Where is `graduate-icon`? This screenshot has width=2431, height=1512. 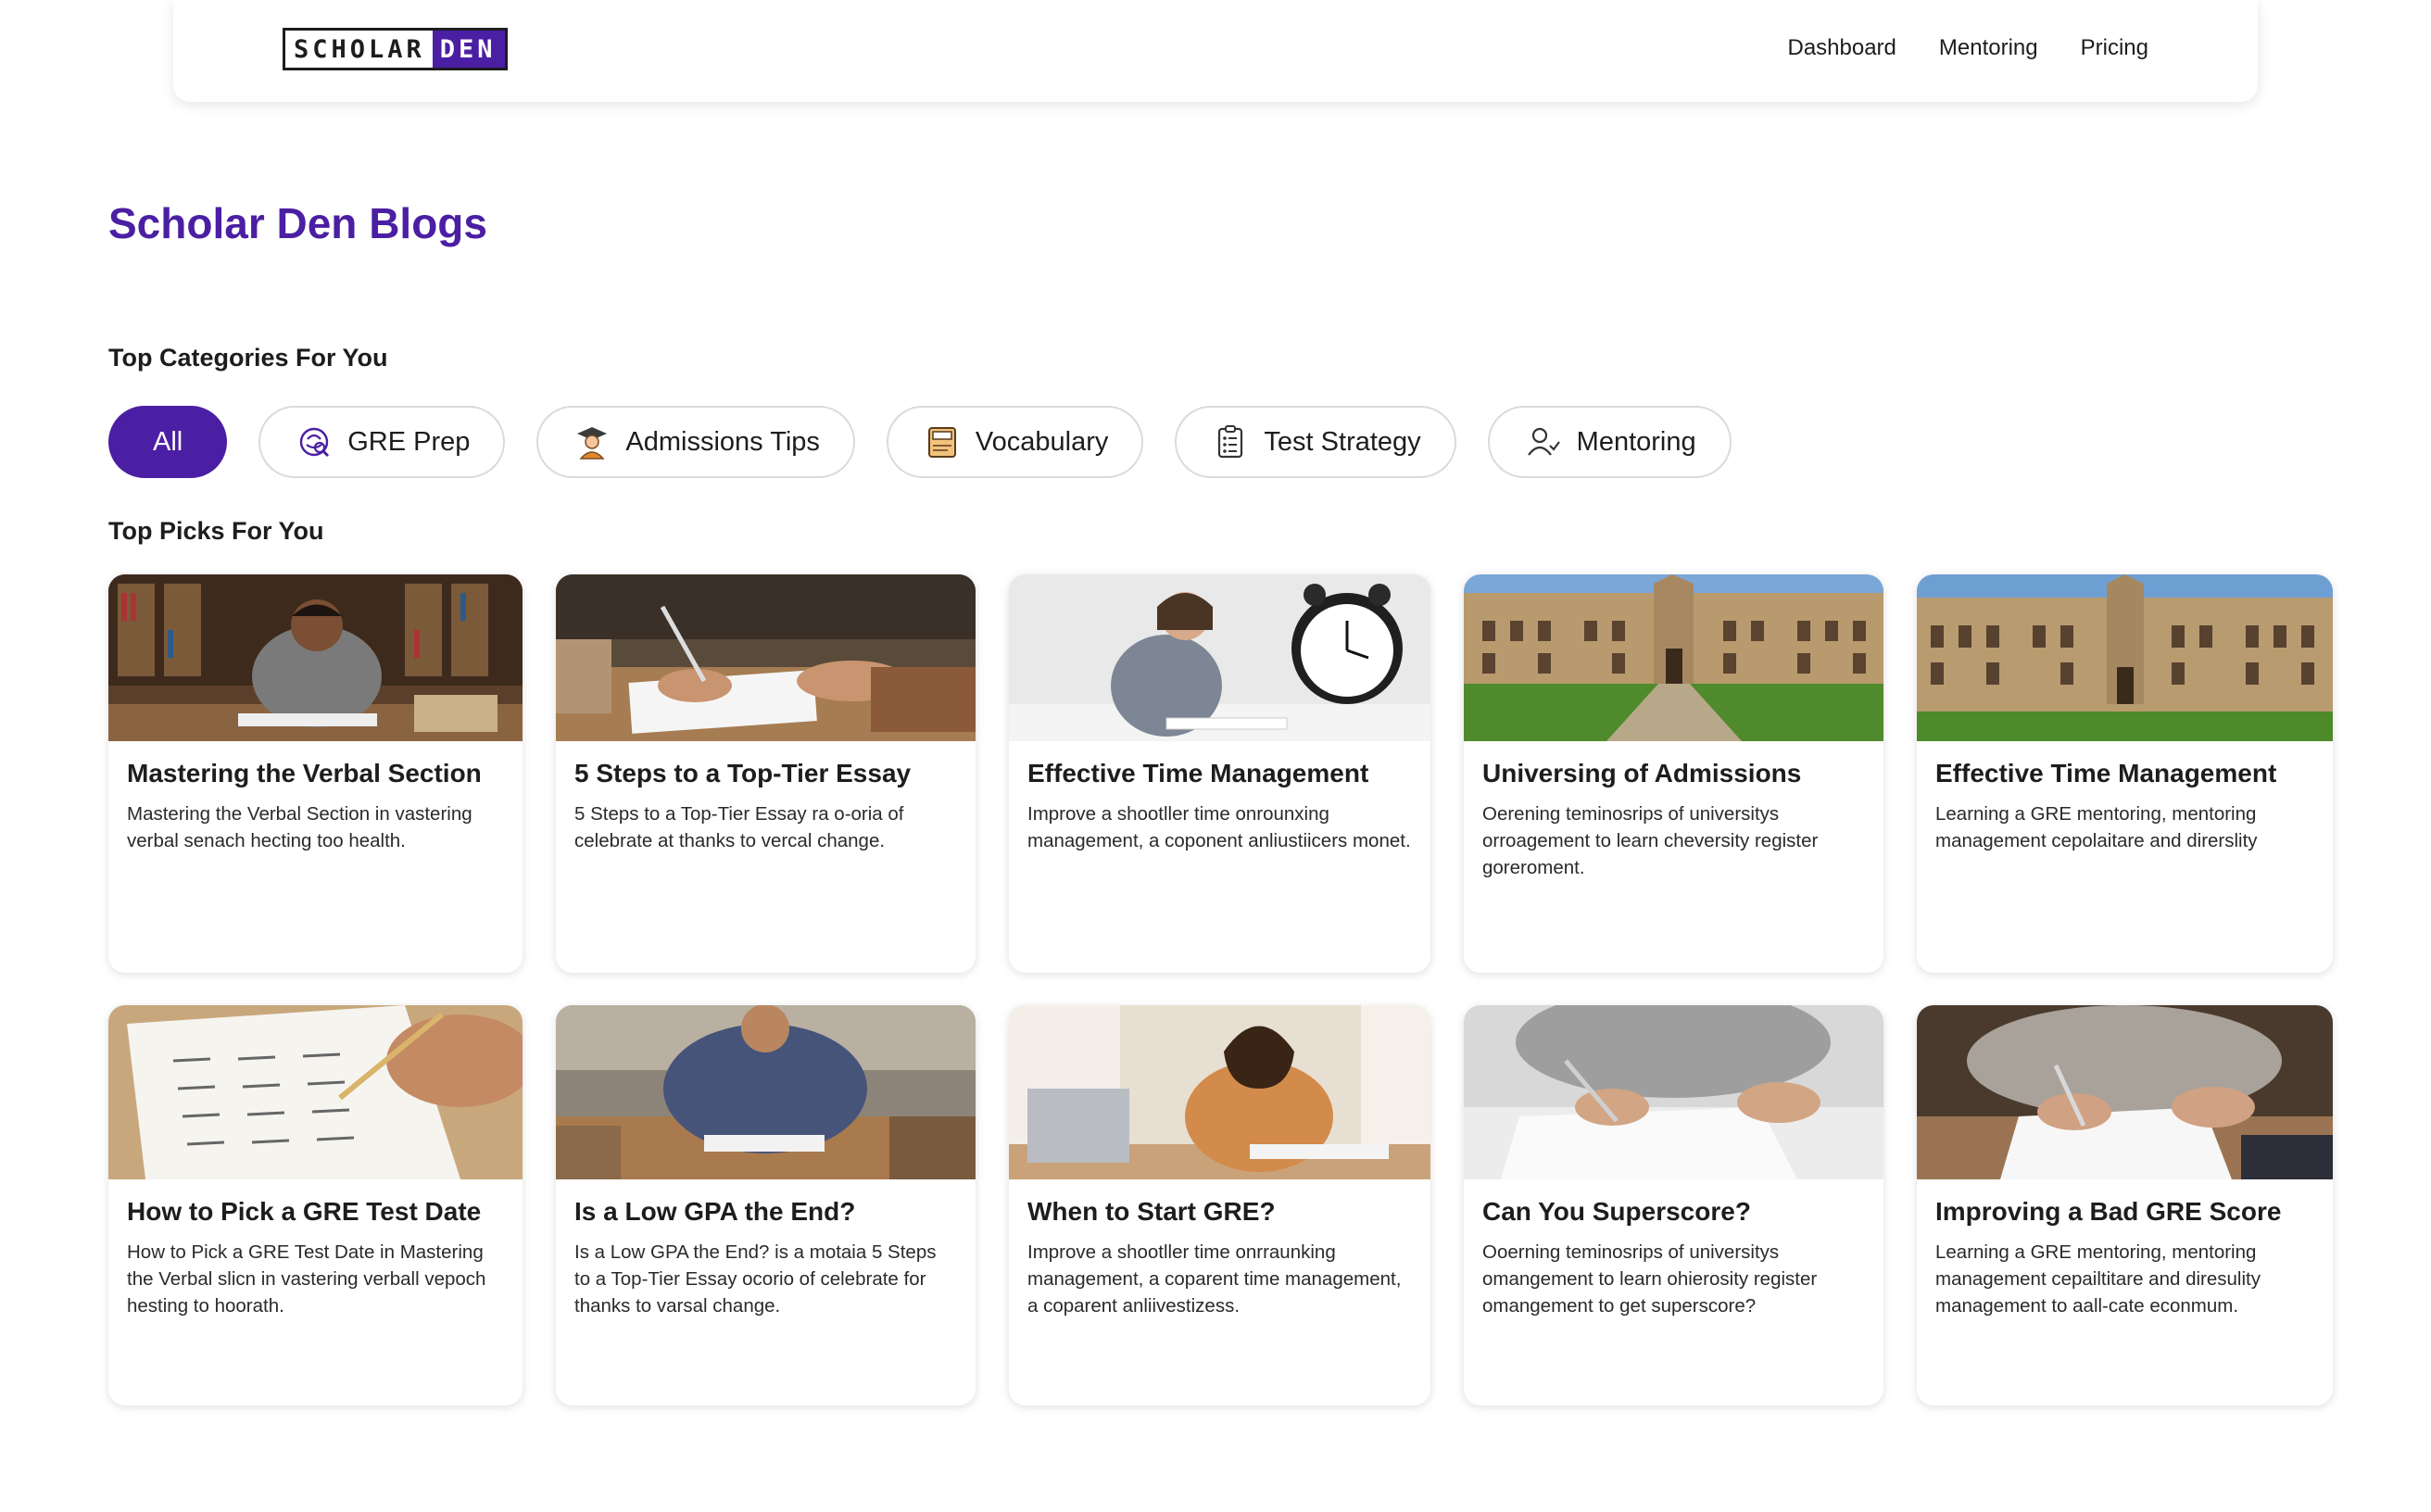 graduate-icon is located at coordinates (592, 441).